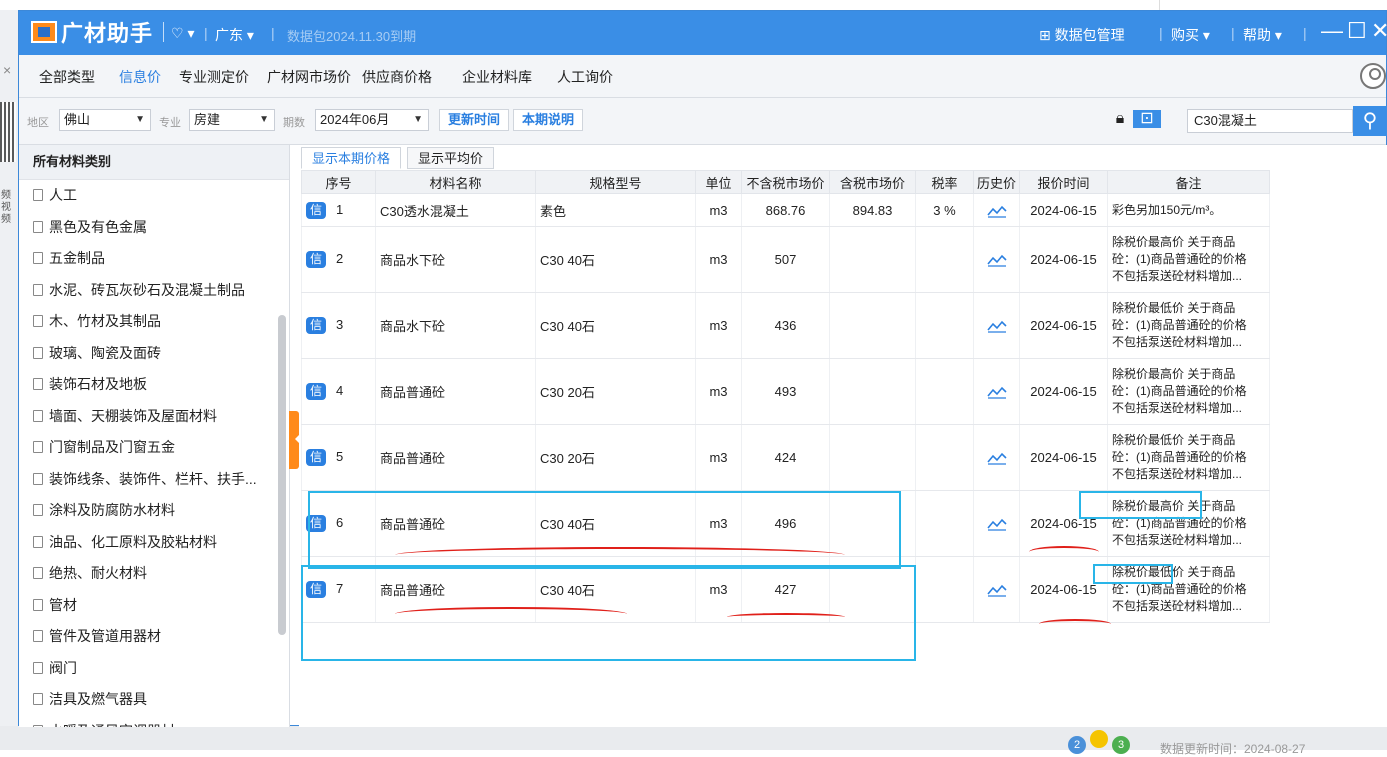  I want to click on sidebar-item: 阀门, so click(154, 669).